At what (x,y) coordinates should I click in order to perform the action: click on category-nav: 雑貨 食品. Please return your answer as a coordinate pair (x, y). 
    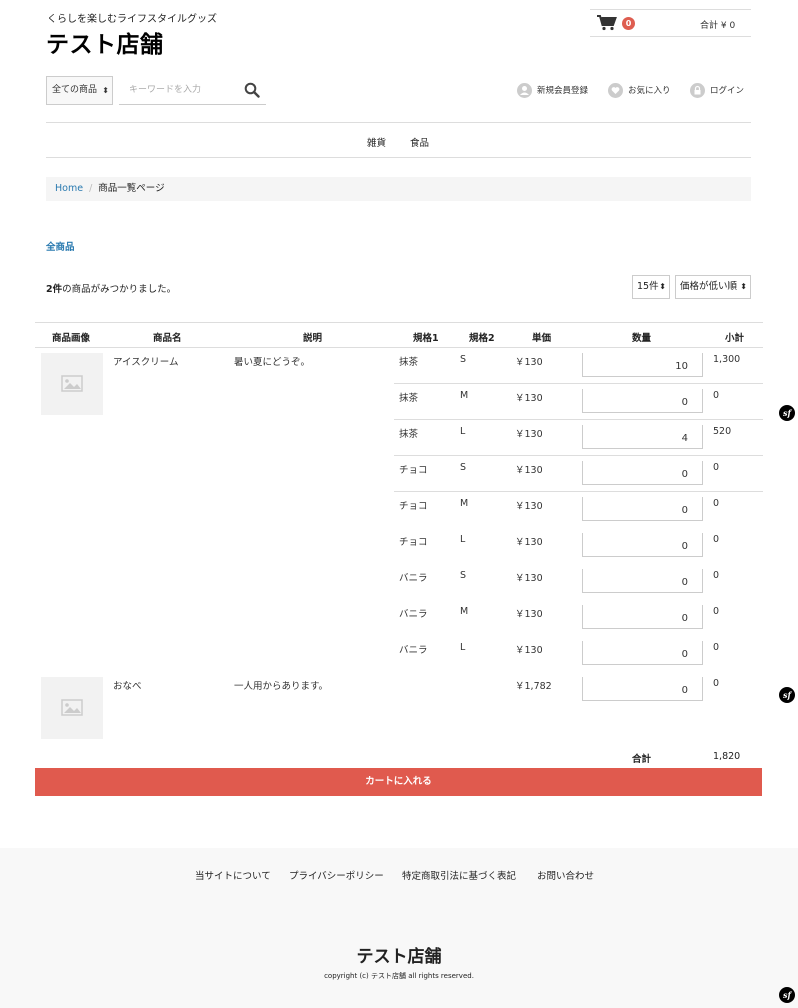
    Looking at the image, I should click on (398, 140).